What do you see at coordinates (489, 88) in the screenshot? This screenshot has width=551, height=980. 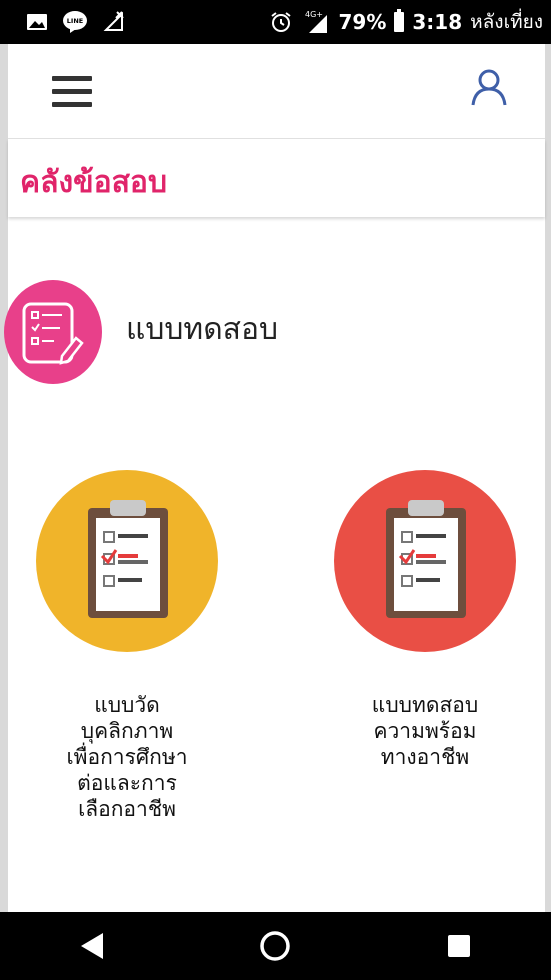 I see `user-profile-icon` at bounding box center [489, 88].